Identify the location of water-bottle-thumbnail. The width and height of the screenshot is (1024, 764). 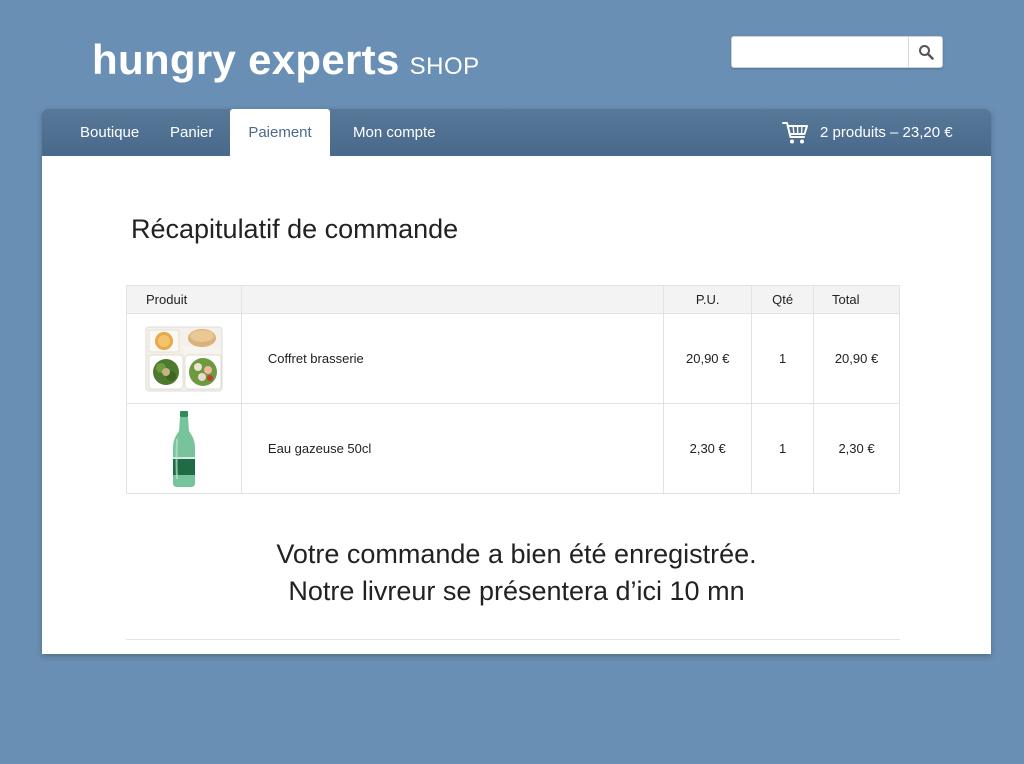
(183, 448).